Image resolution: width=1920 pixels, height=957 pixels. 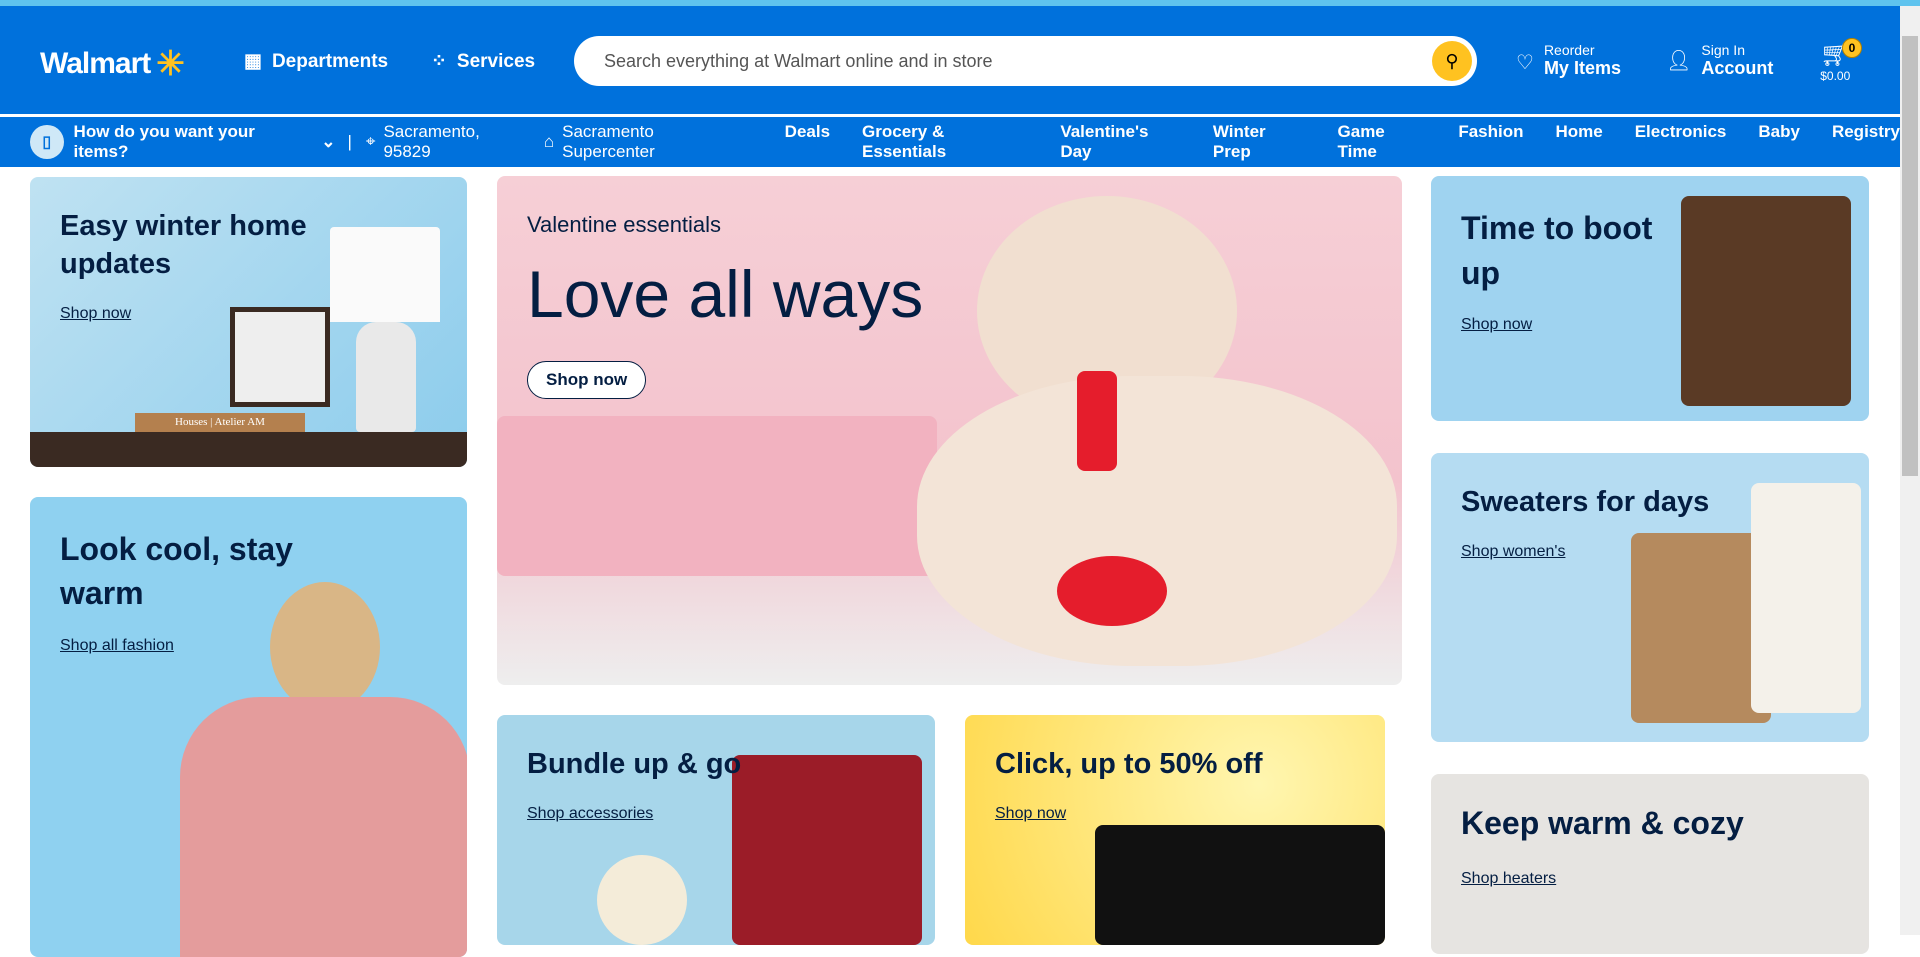 What do you see at coordinates (439, 61) in the screenshot?
I see `services-icon: ⁘` at bounding box center [439, 61].